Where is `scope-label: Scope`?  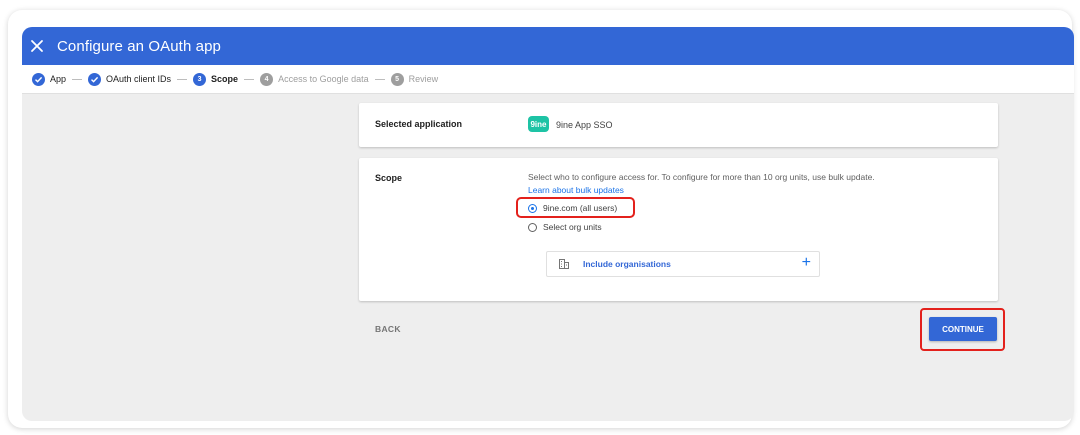 scope-label: Scope is located at coordinates (389, 178).